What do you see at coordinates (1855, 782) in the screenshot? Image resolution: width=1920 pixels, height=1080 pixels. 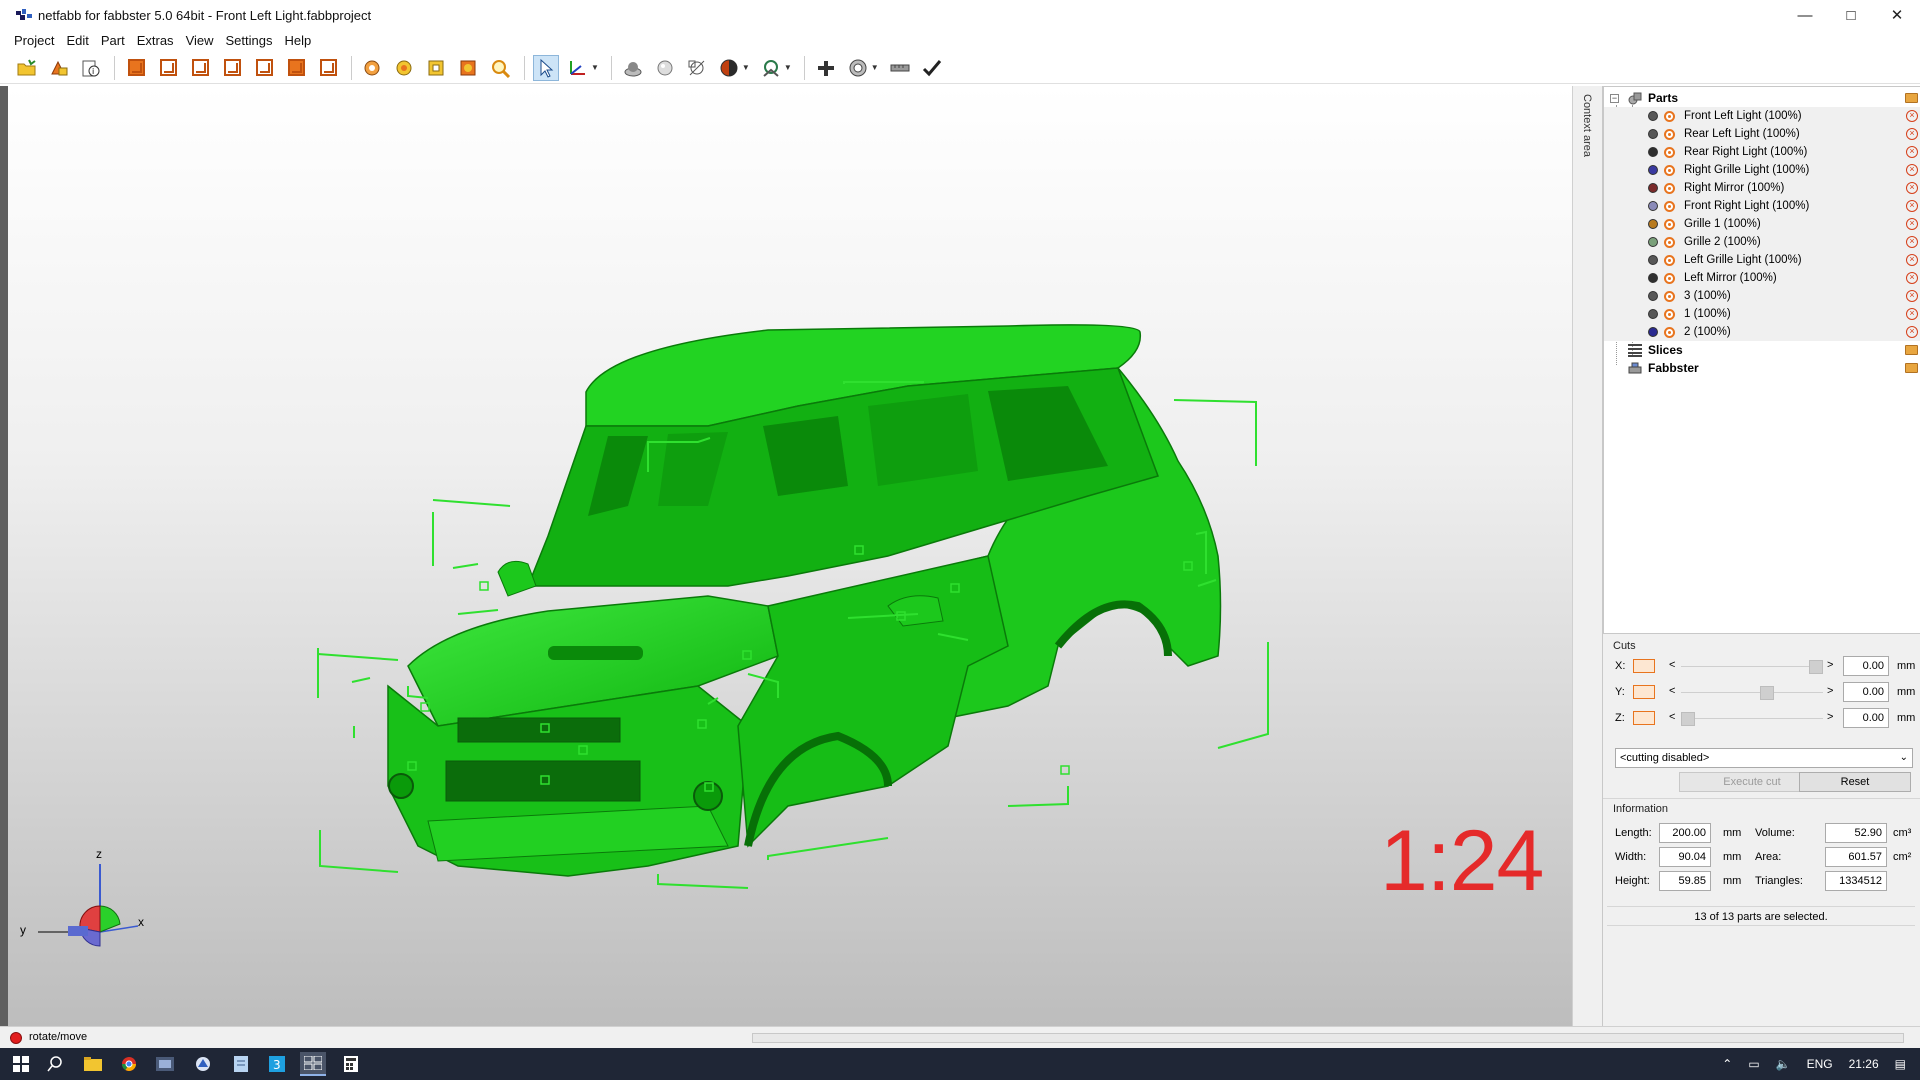 I see `reset-button: Reset` at bounding box center [1855, 782].